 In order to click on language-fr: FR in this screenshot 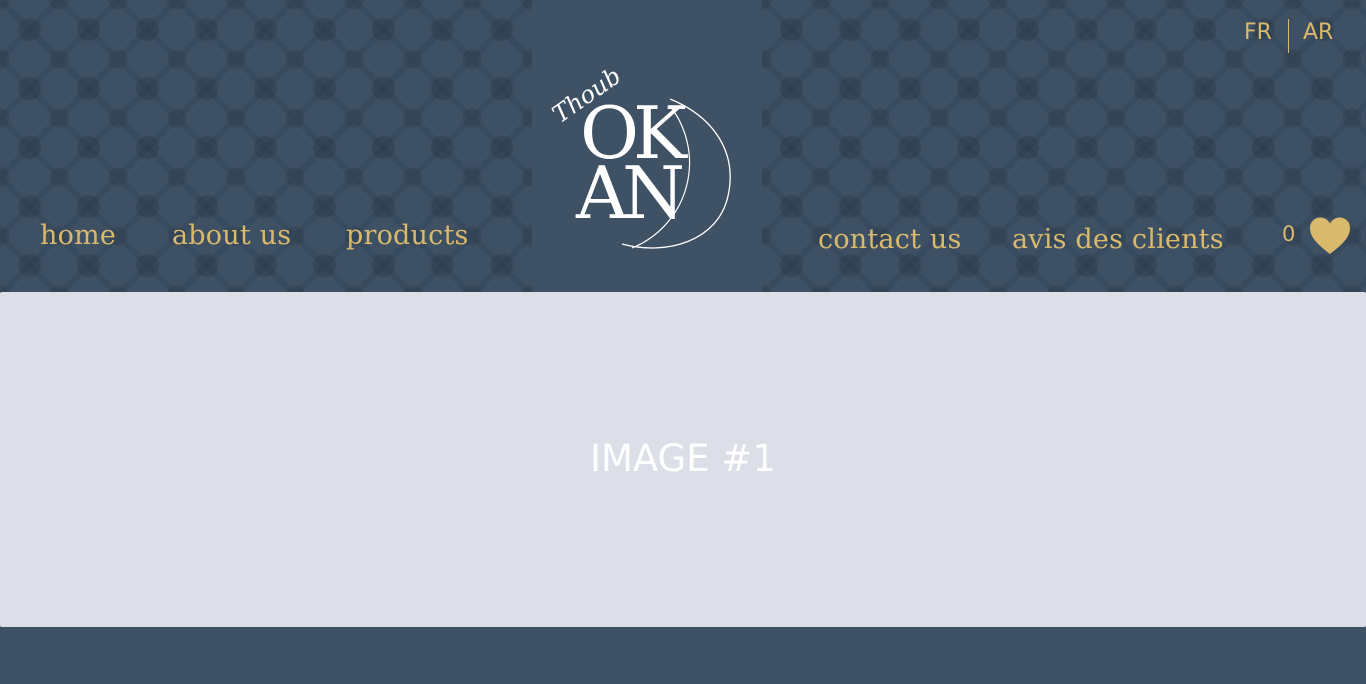, I will do `click(1258, 33)`.